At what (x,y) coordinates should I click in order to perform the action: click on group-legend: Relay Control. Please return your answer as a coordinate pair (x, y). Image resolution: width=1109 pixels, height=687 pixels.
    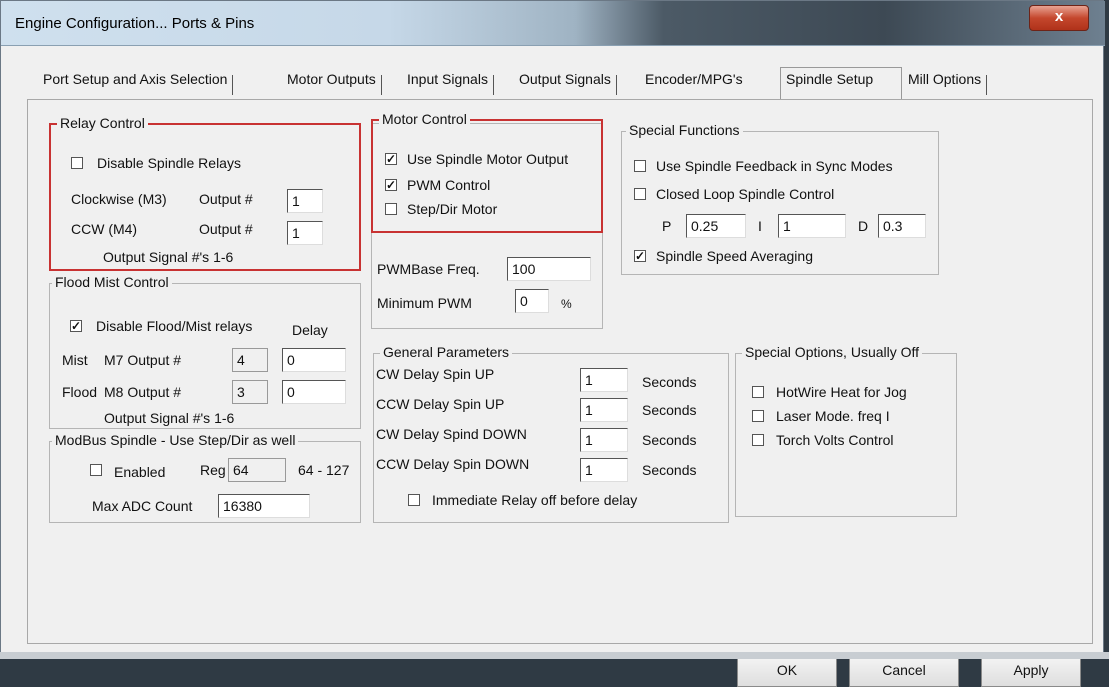
    Looking at the image, I should click on (102, 123).